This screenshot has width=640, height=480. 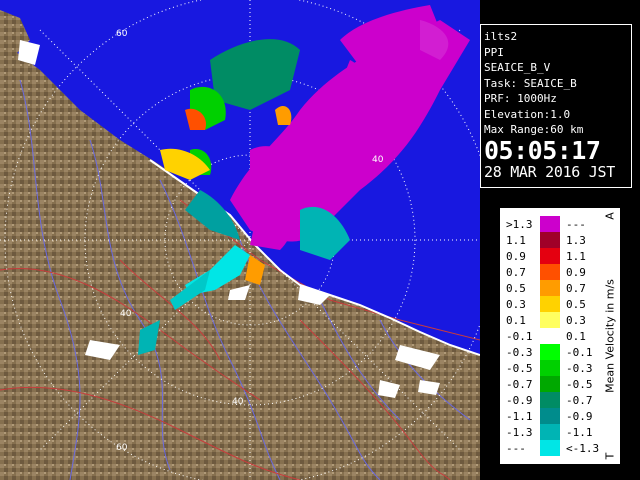 I want to click on legend-bottom-marker: T, so click(x=610, y=456).